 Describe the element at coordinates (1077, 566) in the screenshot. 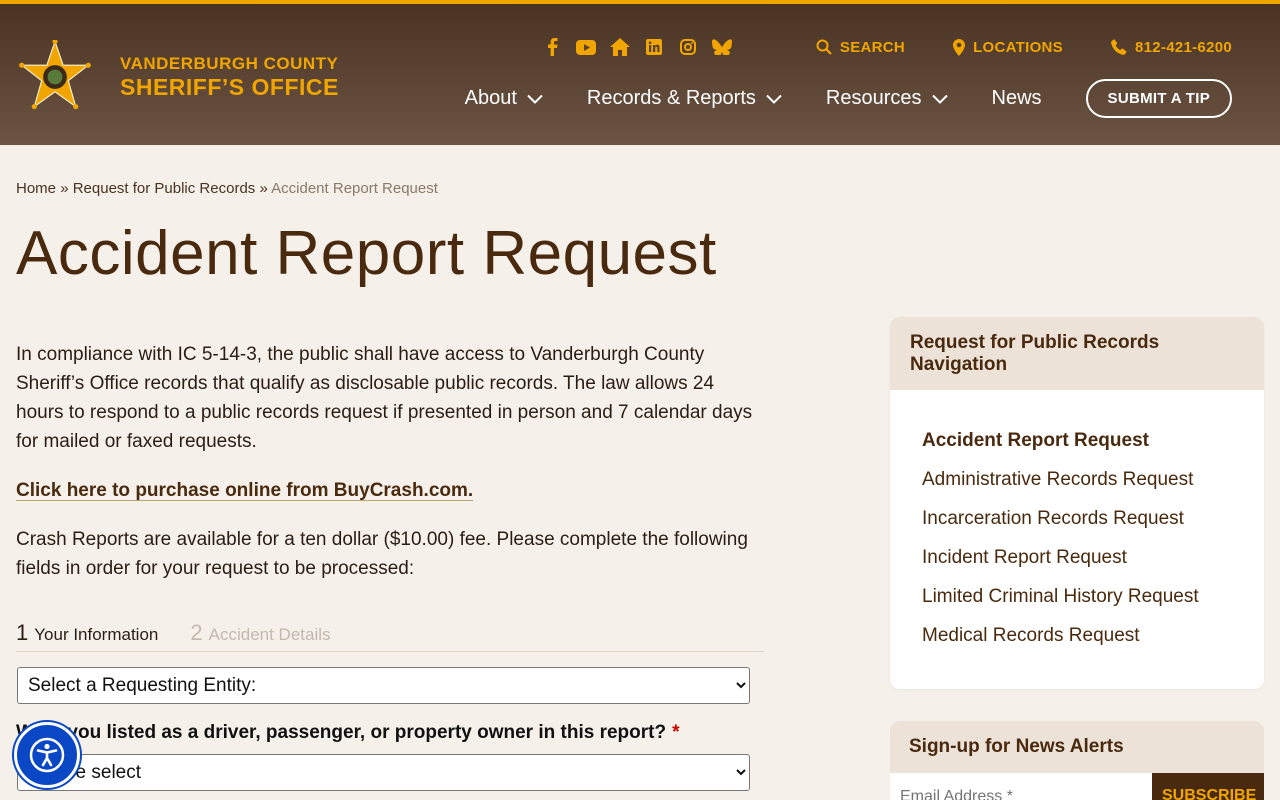

I see `sidebar-item-incident-report: Incident Report Request` at that location.